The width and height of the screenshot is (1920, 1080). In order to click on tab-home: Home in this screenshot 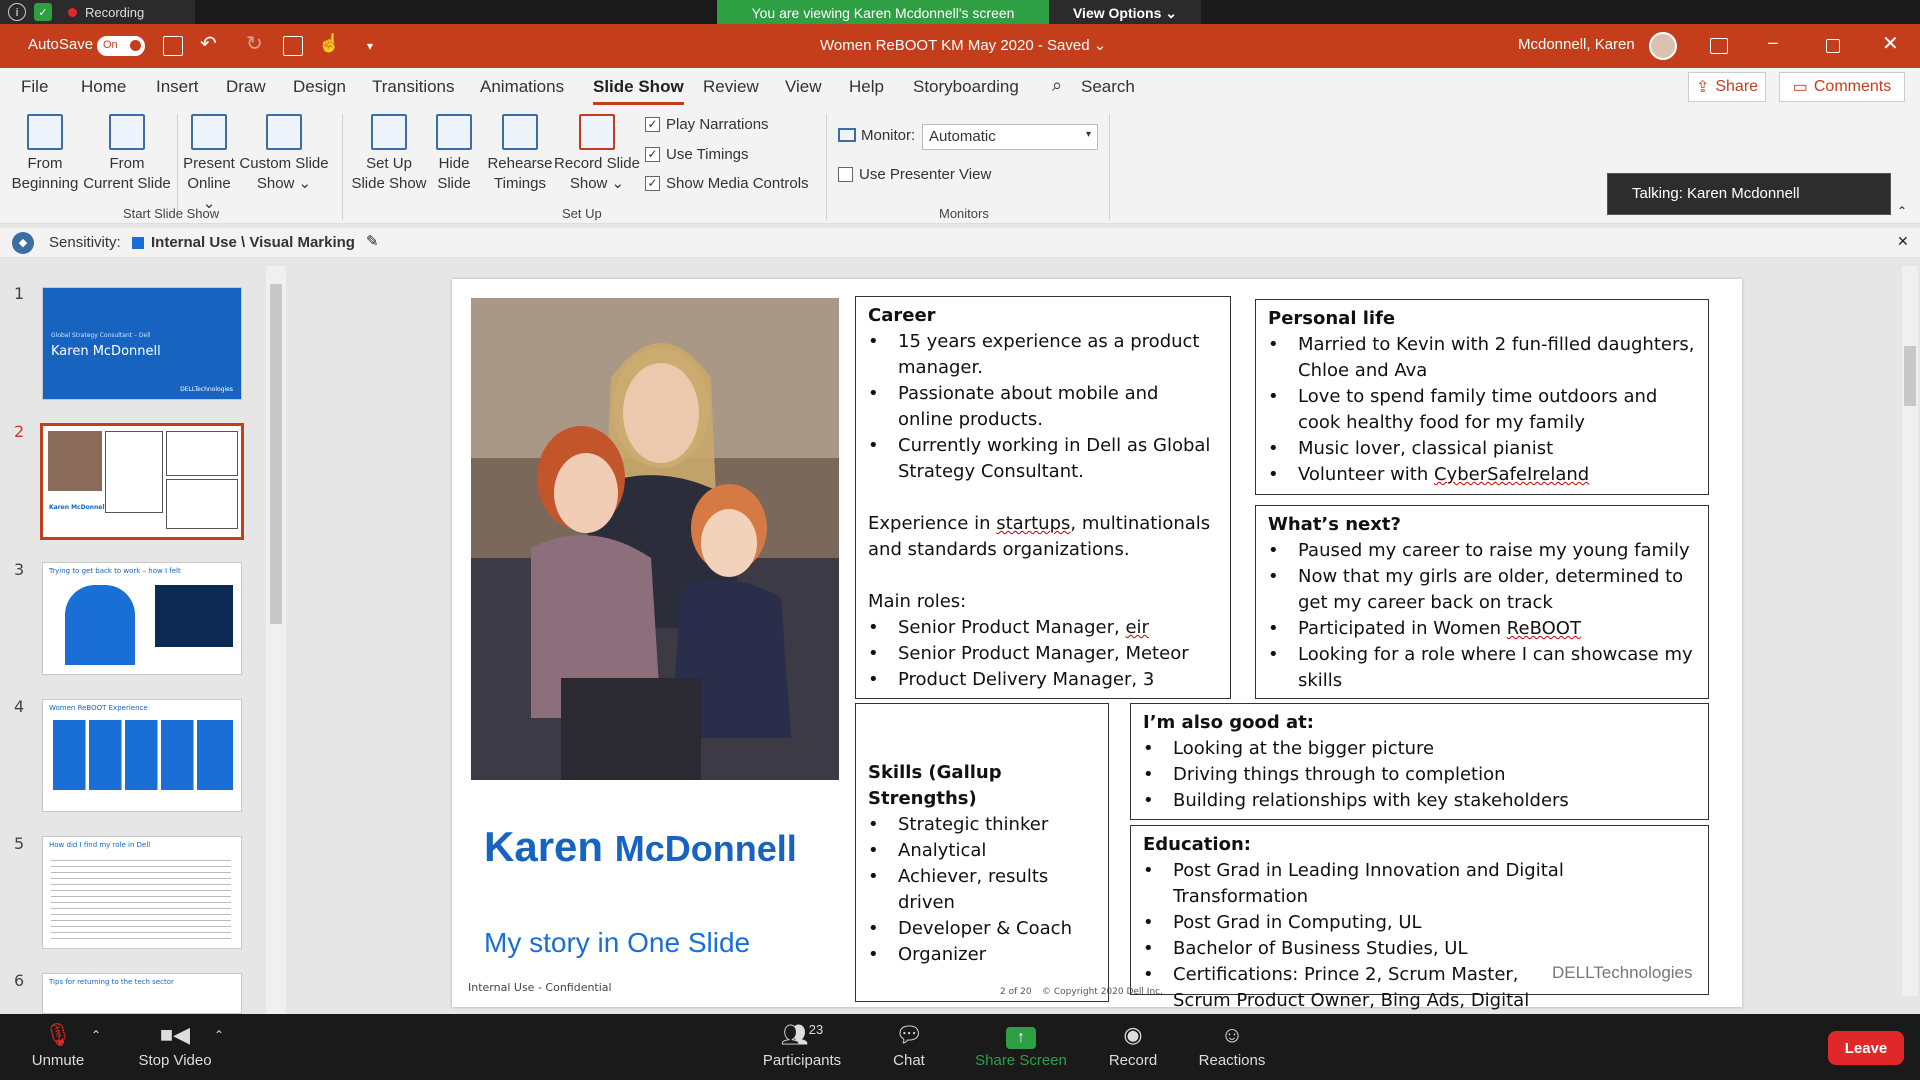, I will do `click(103, 87)`.